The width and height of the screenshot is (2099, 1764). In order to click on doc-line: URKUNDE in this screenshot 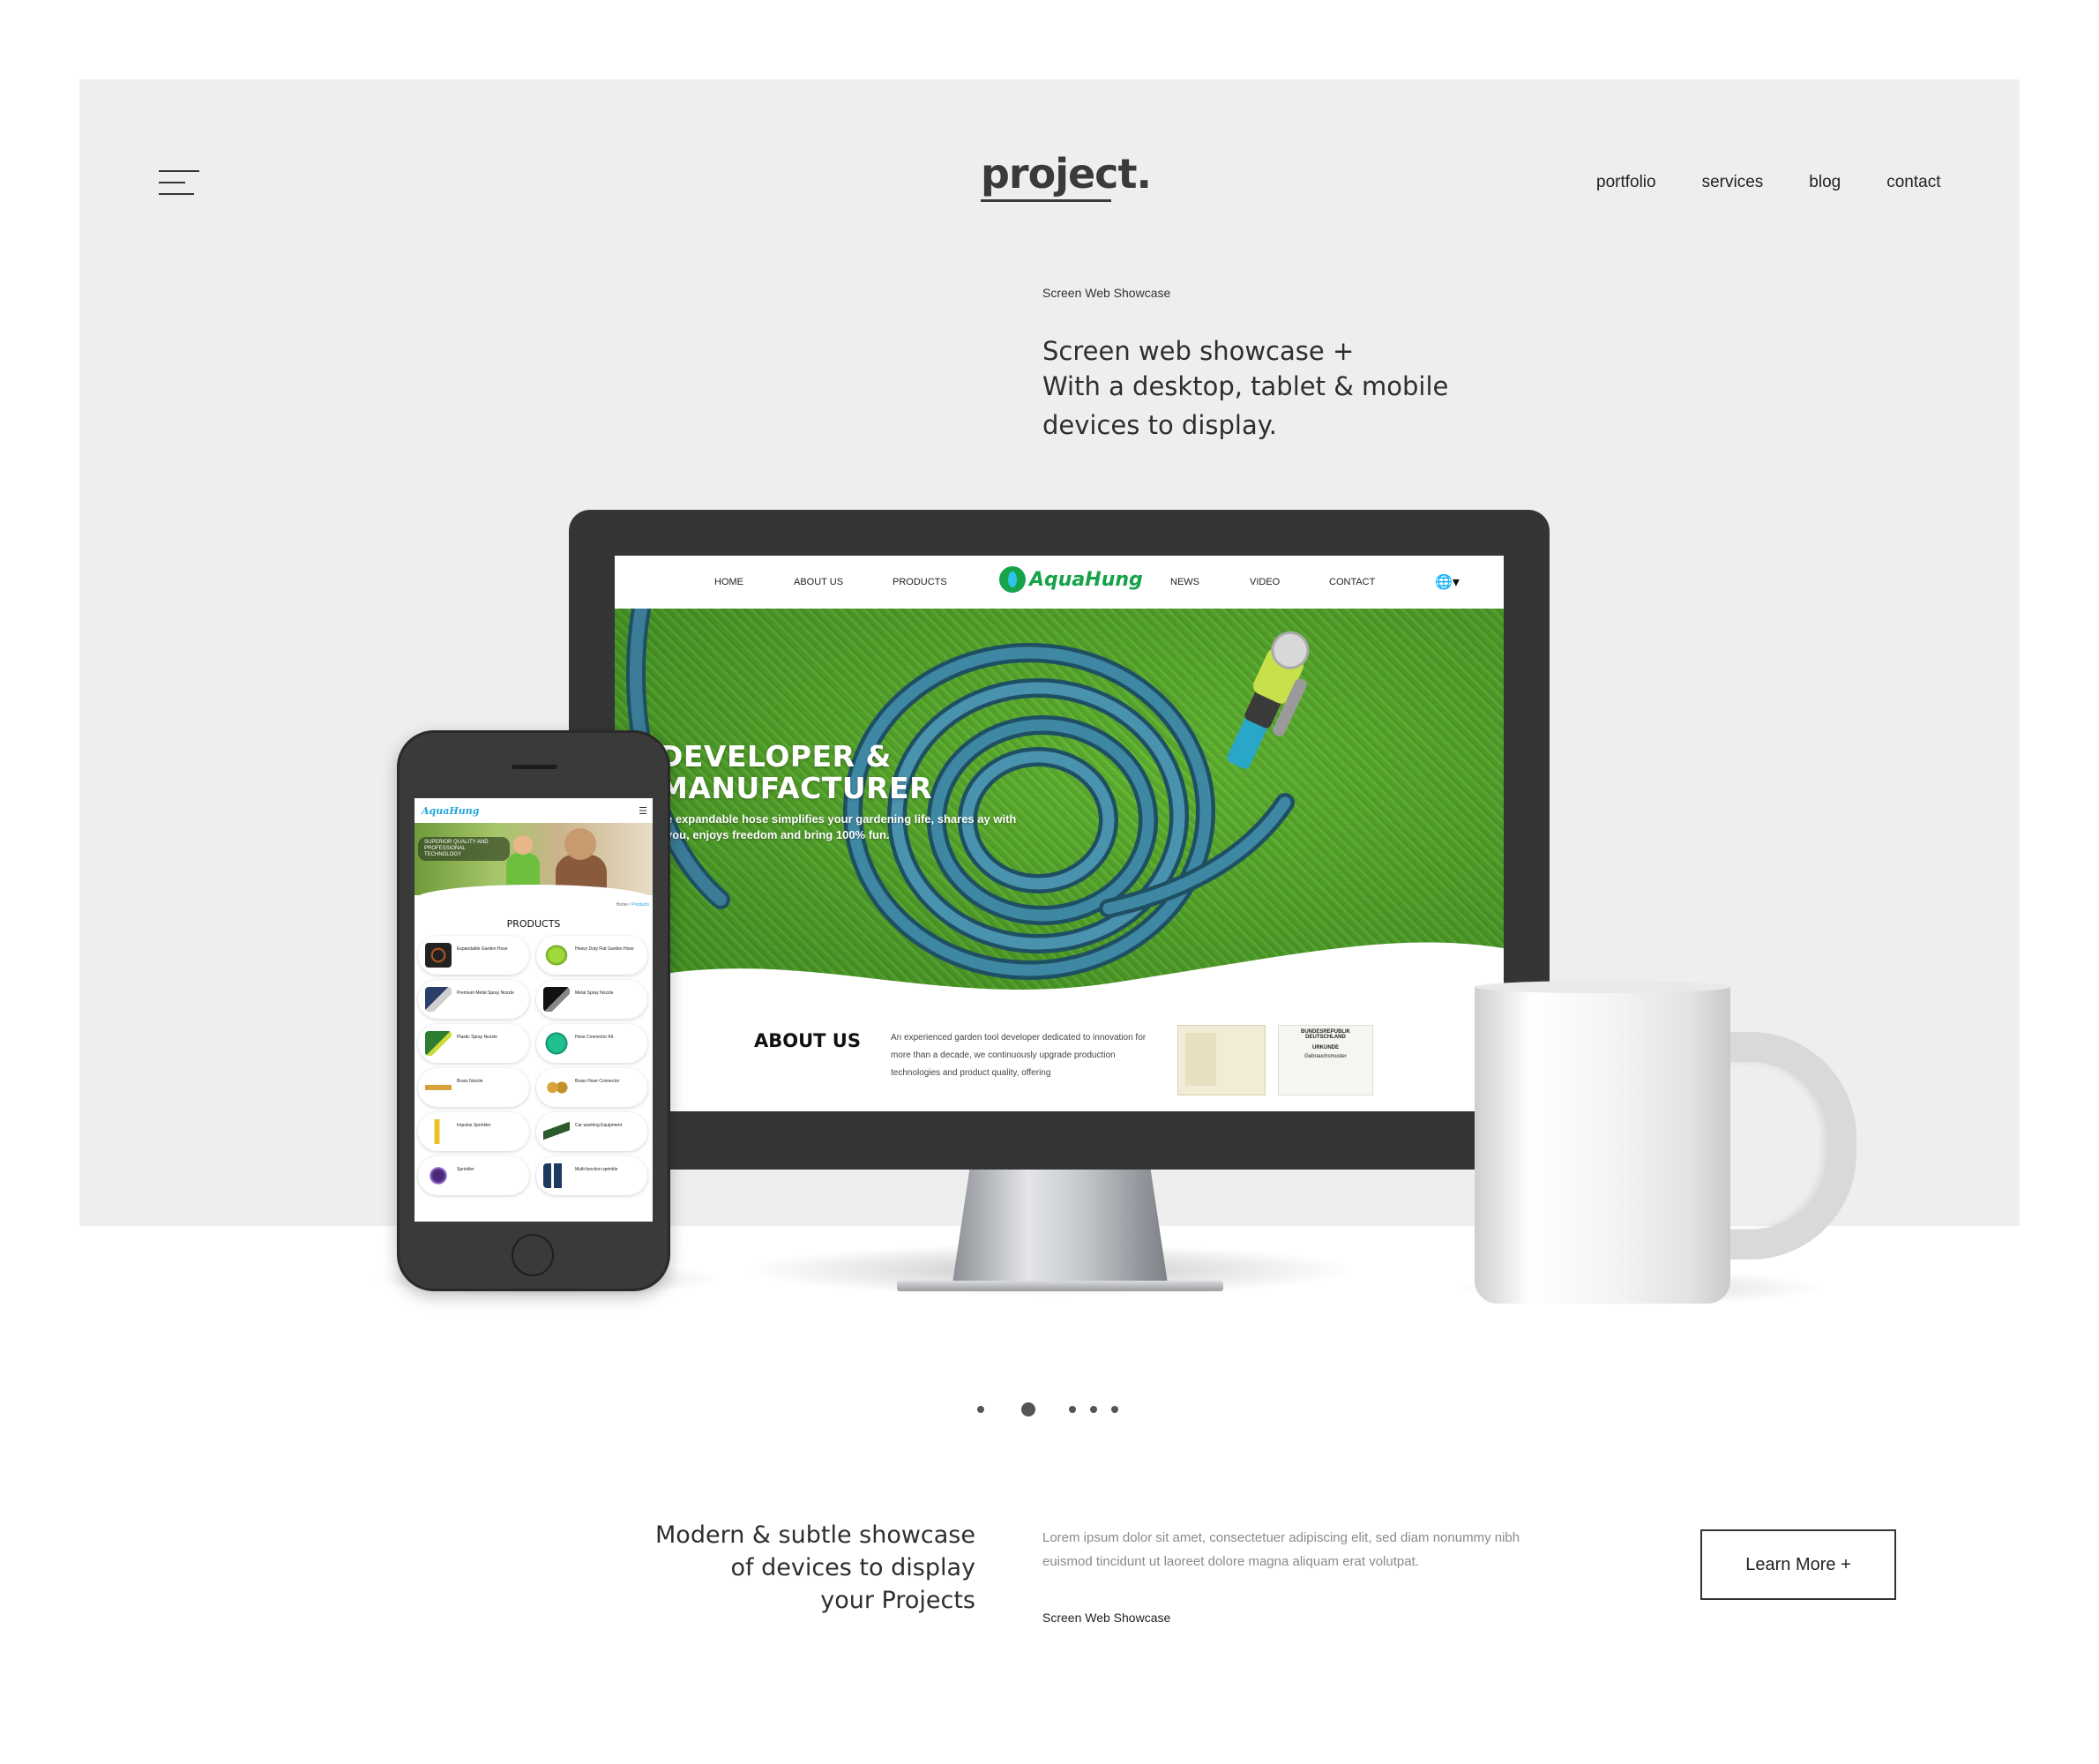, I will do `click(1325, 1047)`.